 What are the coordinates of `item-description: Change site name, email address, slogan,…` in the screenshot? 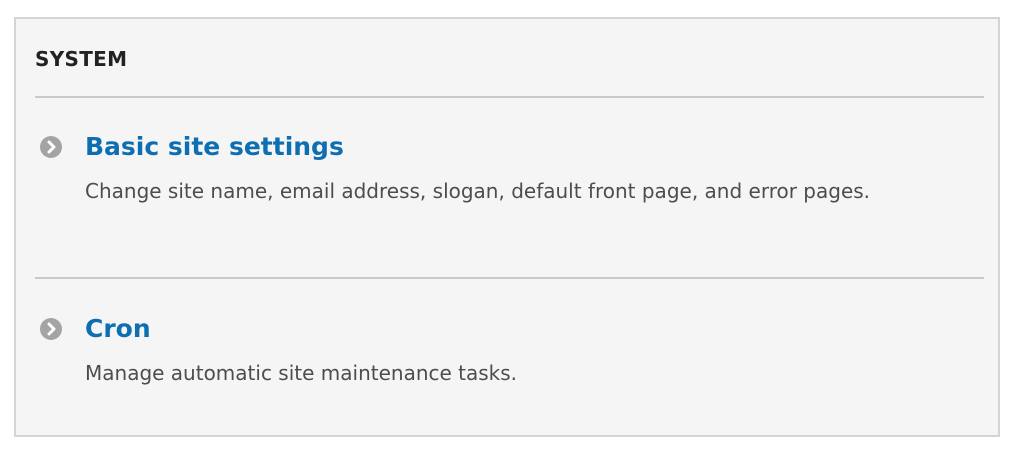 It's located at (478, 191).